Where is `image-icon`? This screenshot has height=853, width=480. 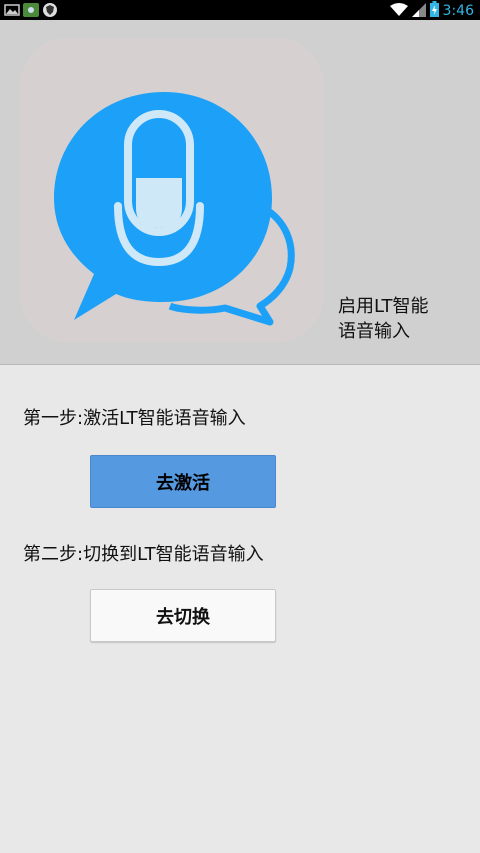 image-icon is located at coordinates (12, 10).